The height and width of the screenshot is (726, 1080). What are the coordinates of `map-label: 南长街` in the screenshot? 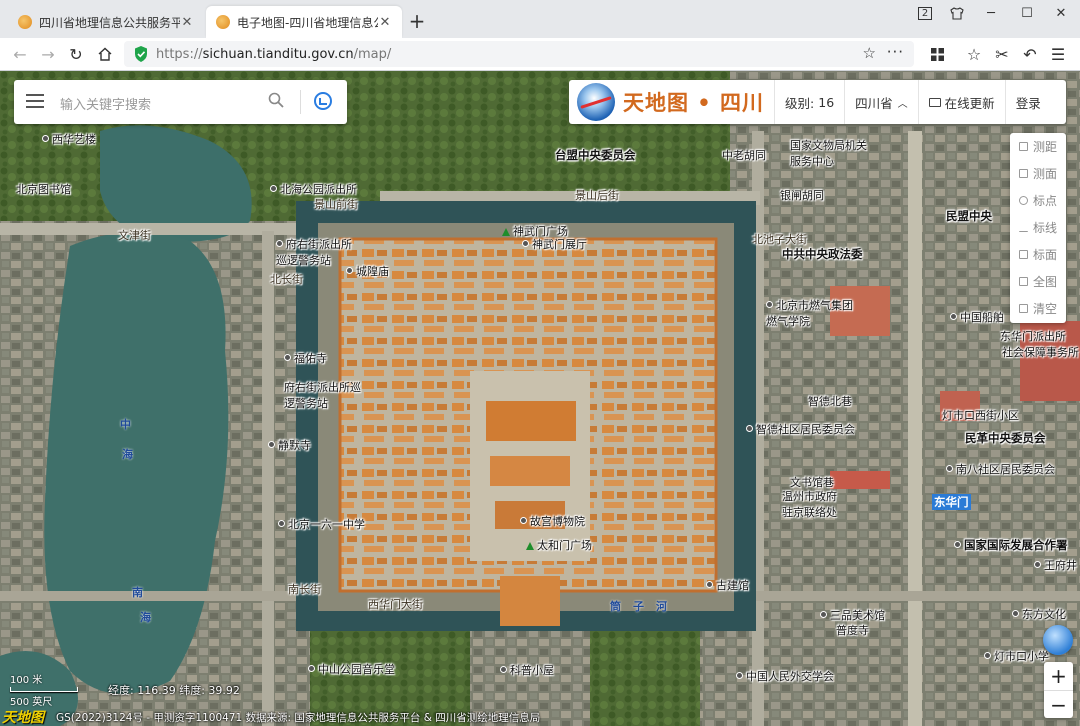 It's located at (304, 589).